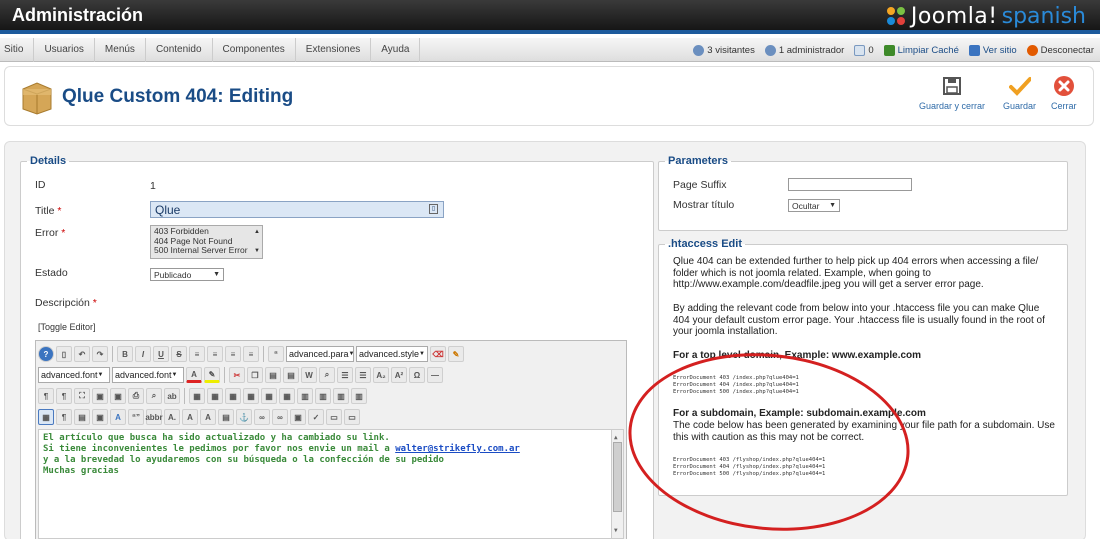 The width and height of the screenshot is (1100, 539). I want to click on print-icon: ⎙, so click(136, 396).